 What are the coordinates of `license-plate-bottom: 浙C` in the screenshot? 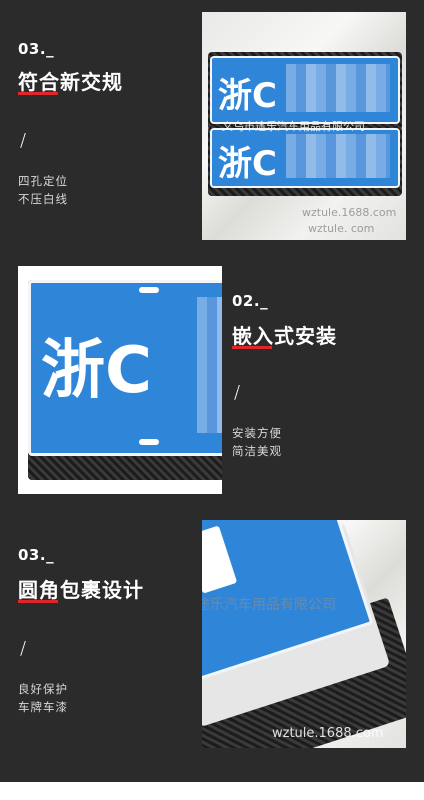 It's located at (305, 158).